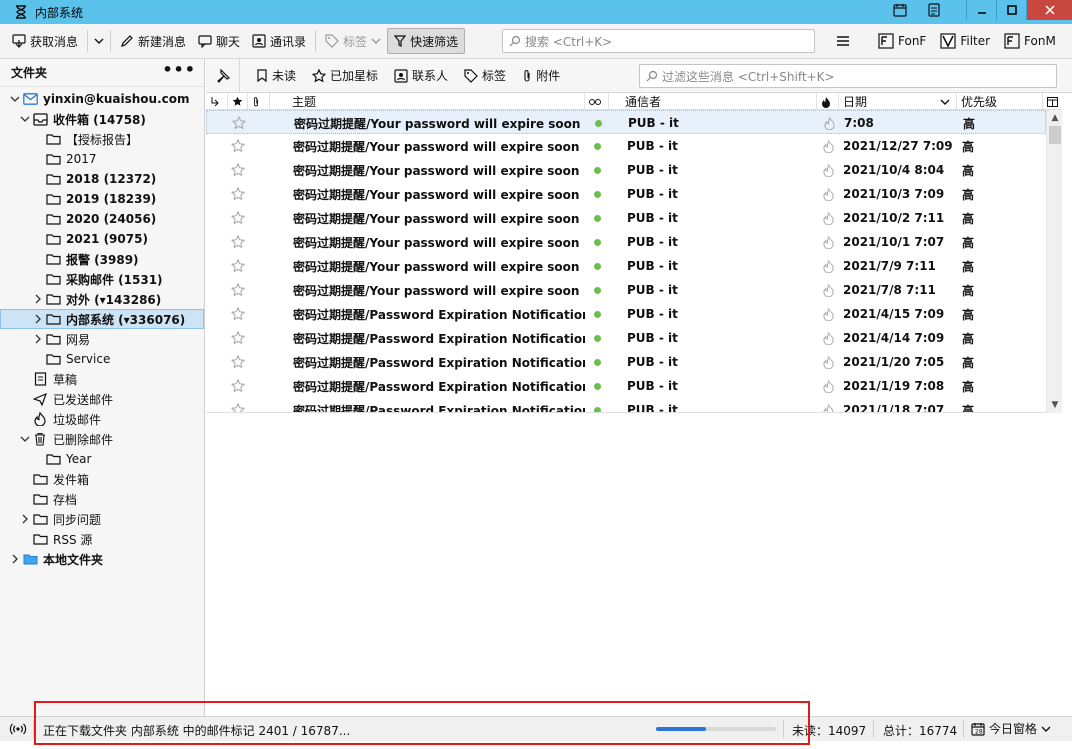  I want to click on thread-column-picker, so click(217, 101).